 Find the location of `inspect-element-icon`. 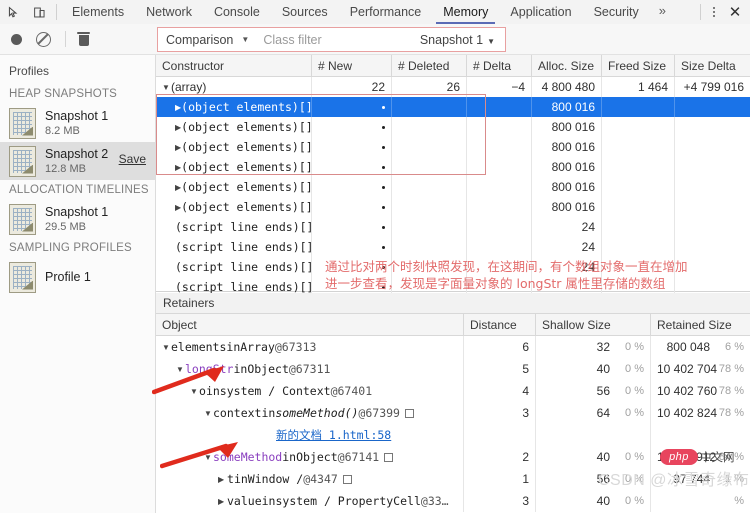

inspect-element-icon is located at coordinates (13, 12).